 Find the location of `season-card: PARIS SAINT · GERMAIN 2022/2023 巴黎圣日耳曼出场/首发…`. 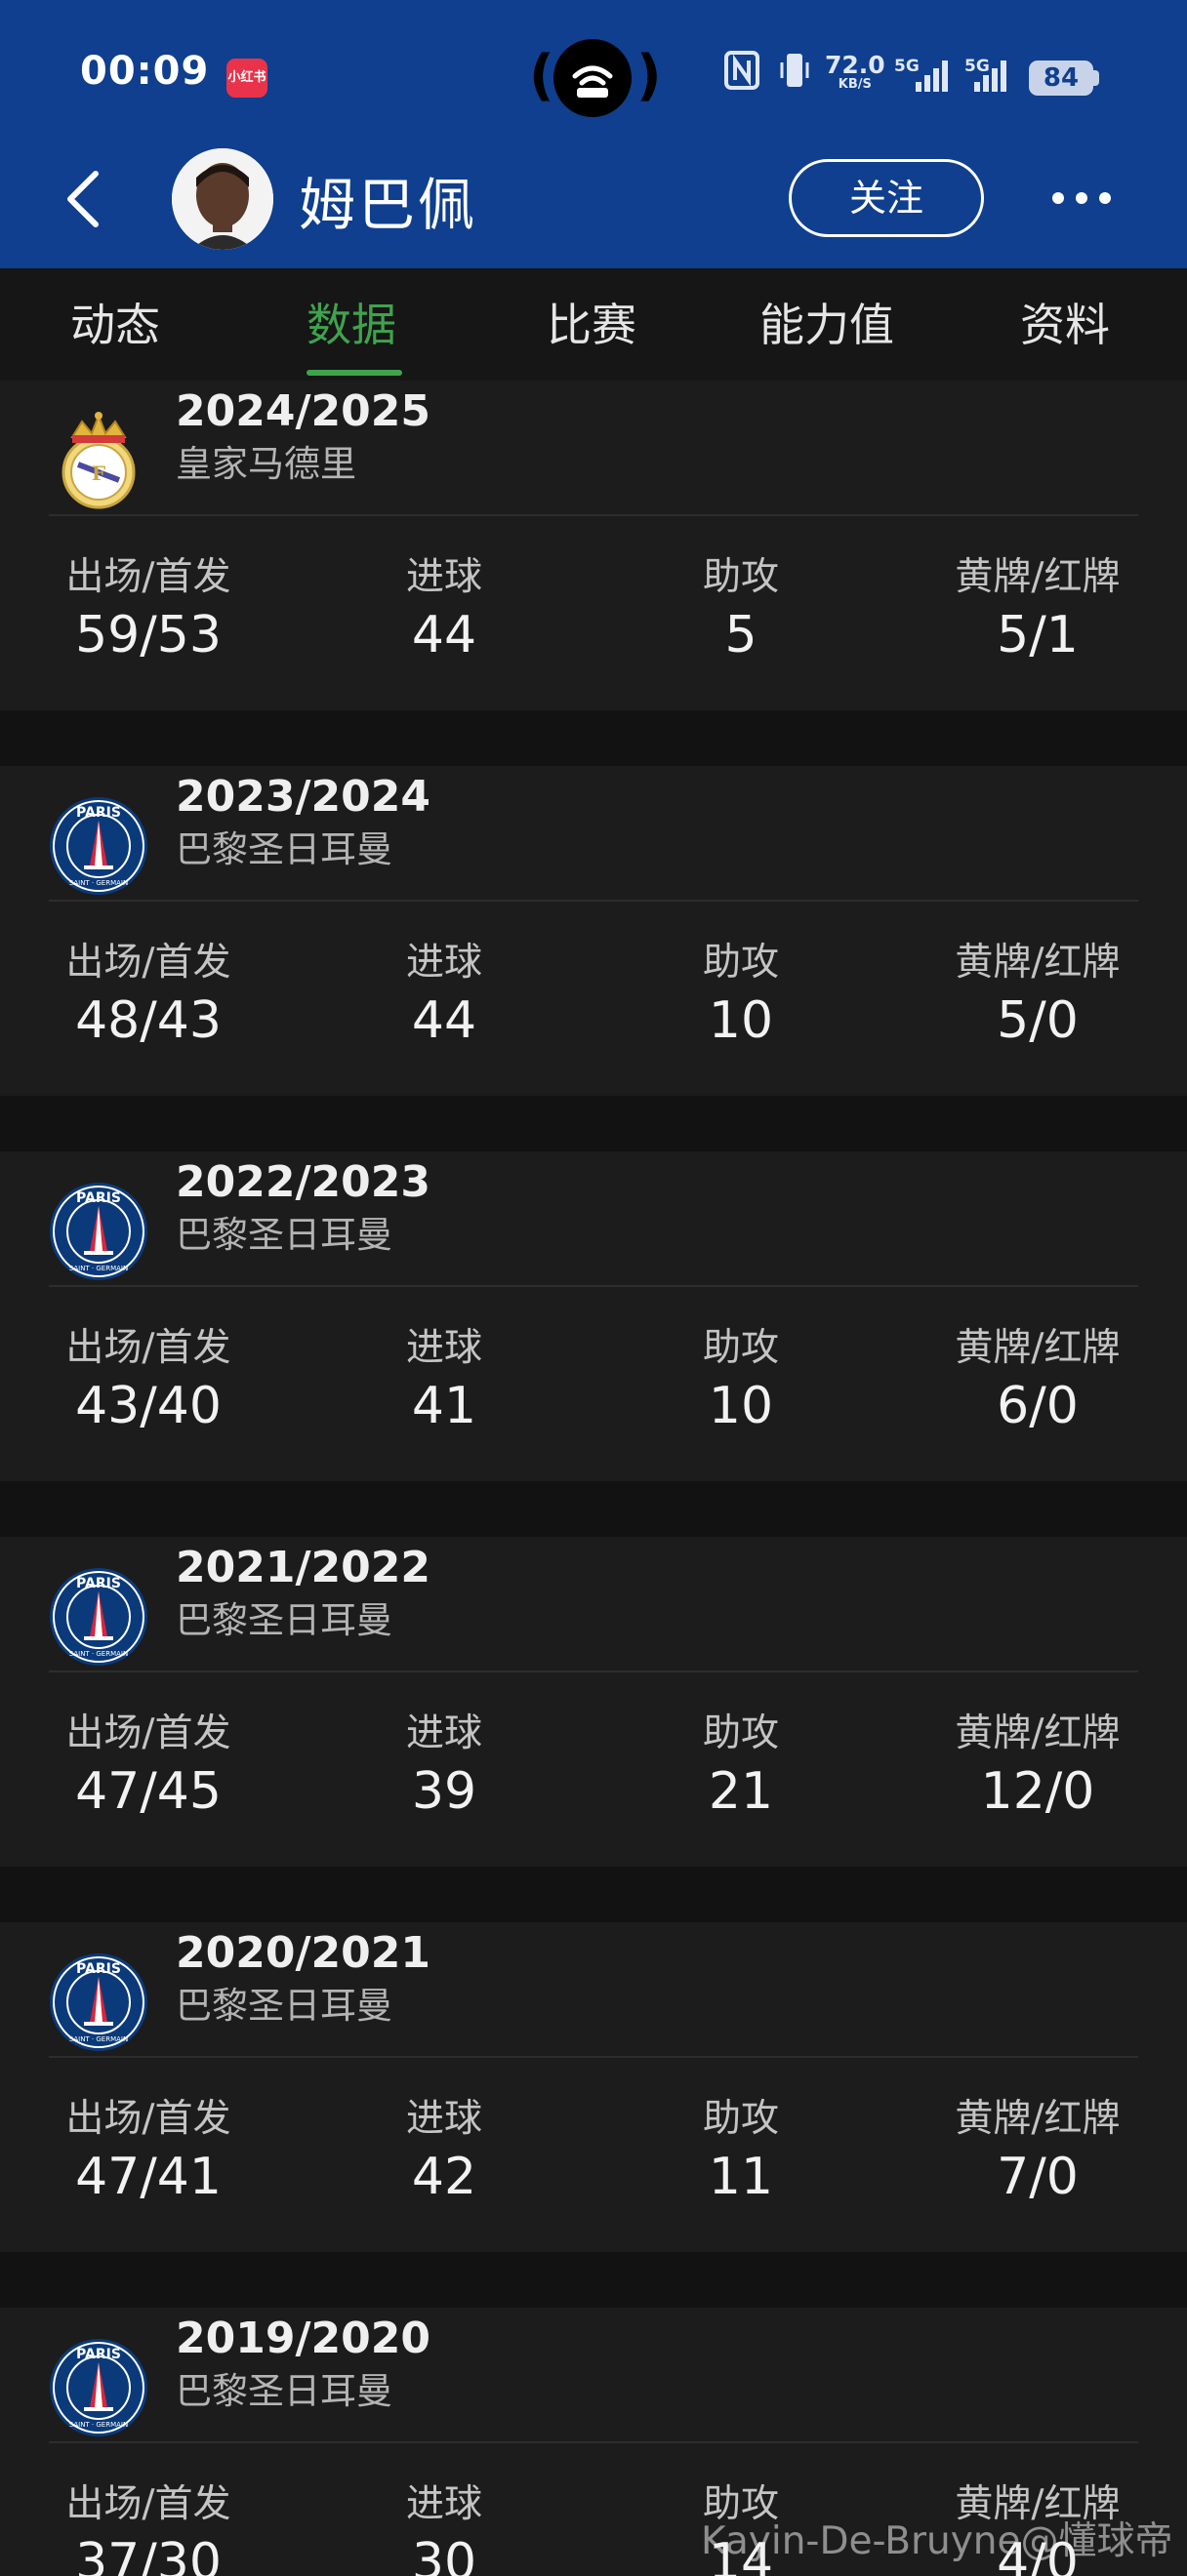

season-card: PARIS SAINT · GERMAIN 2022/2023 巴黎圣日耳曼出场/首发… is located at coordinates (593, 1316).